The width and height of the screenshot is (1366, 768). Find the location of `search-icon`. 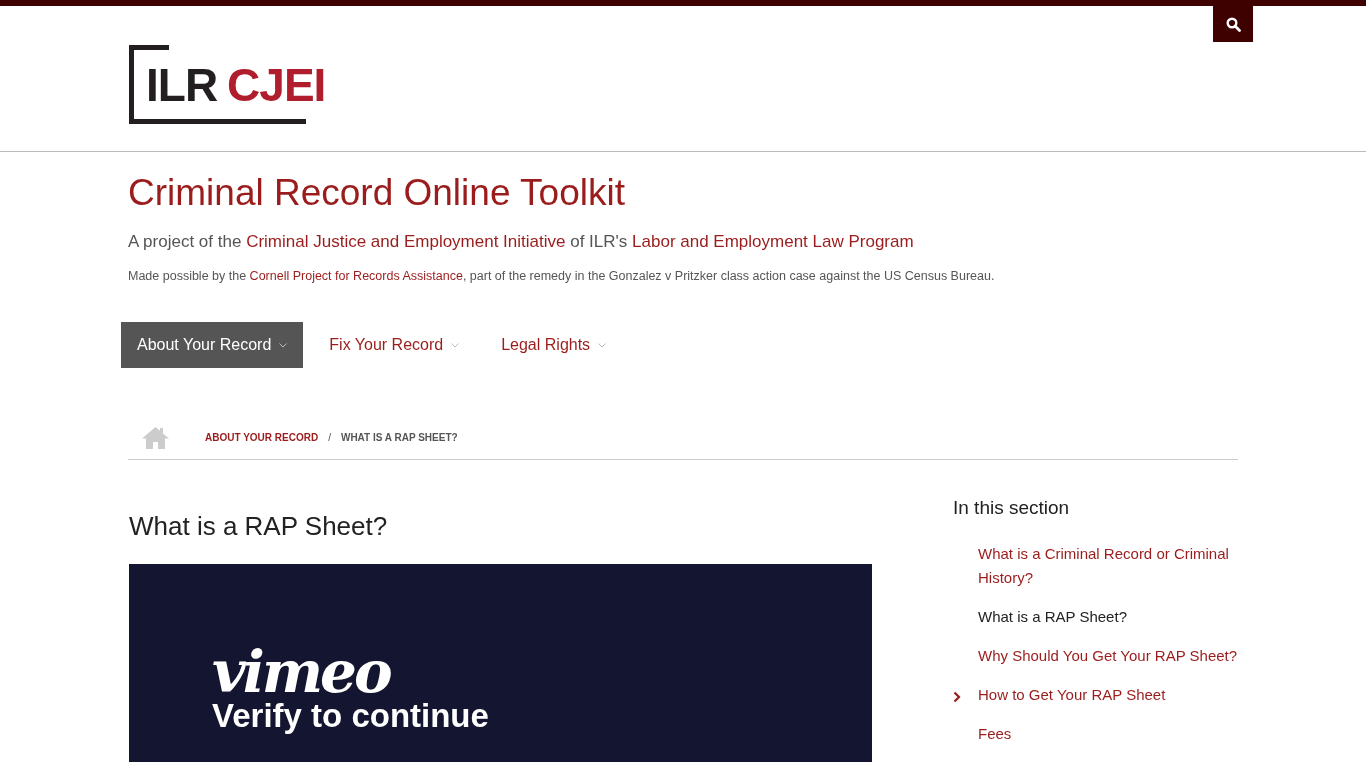

search-icon is located at coordinates (1233, 24).